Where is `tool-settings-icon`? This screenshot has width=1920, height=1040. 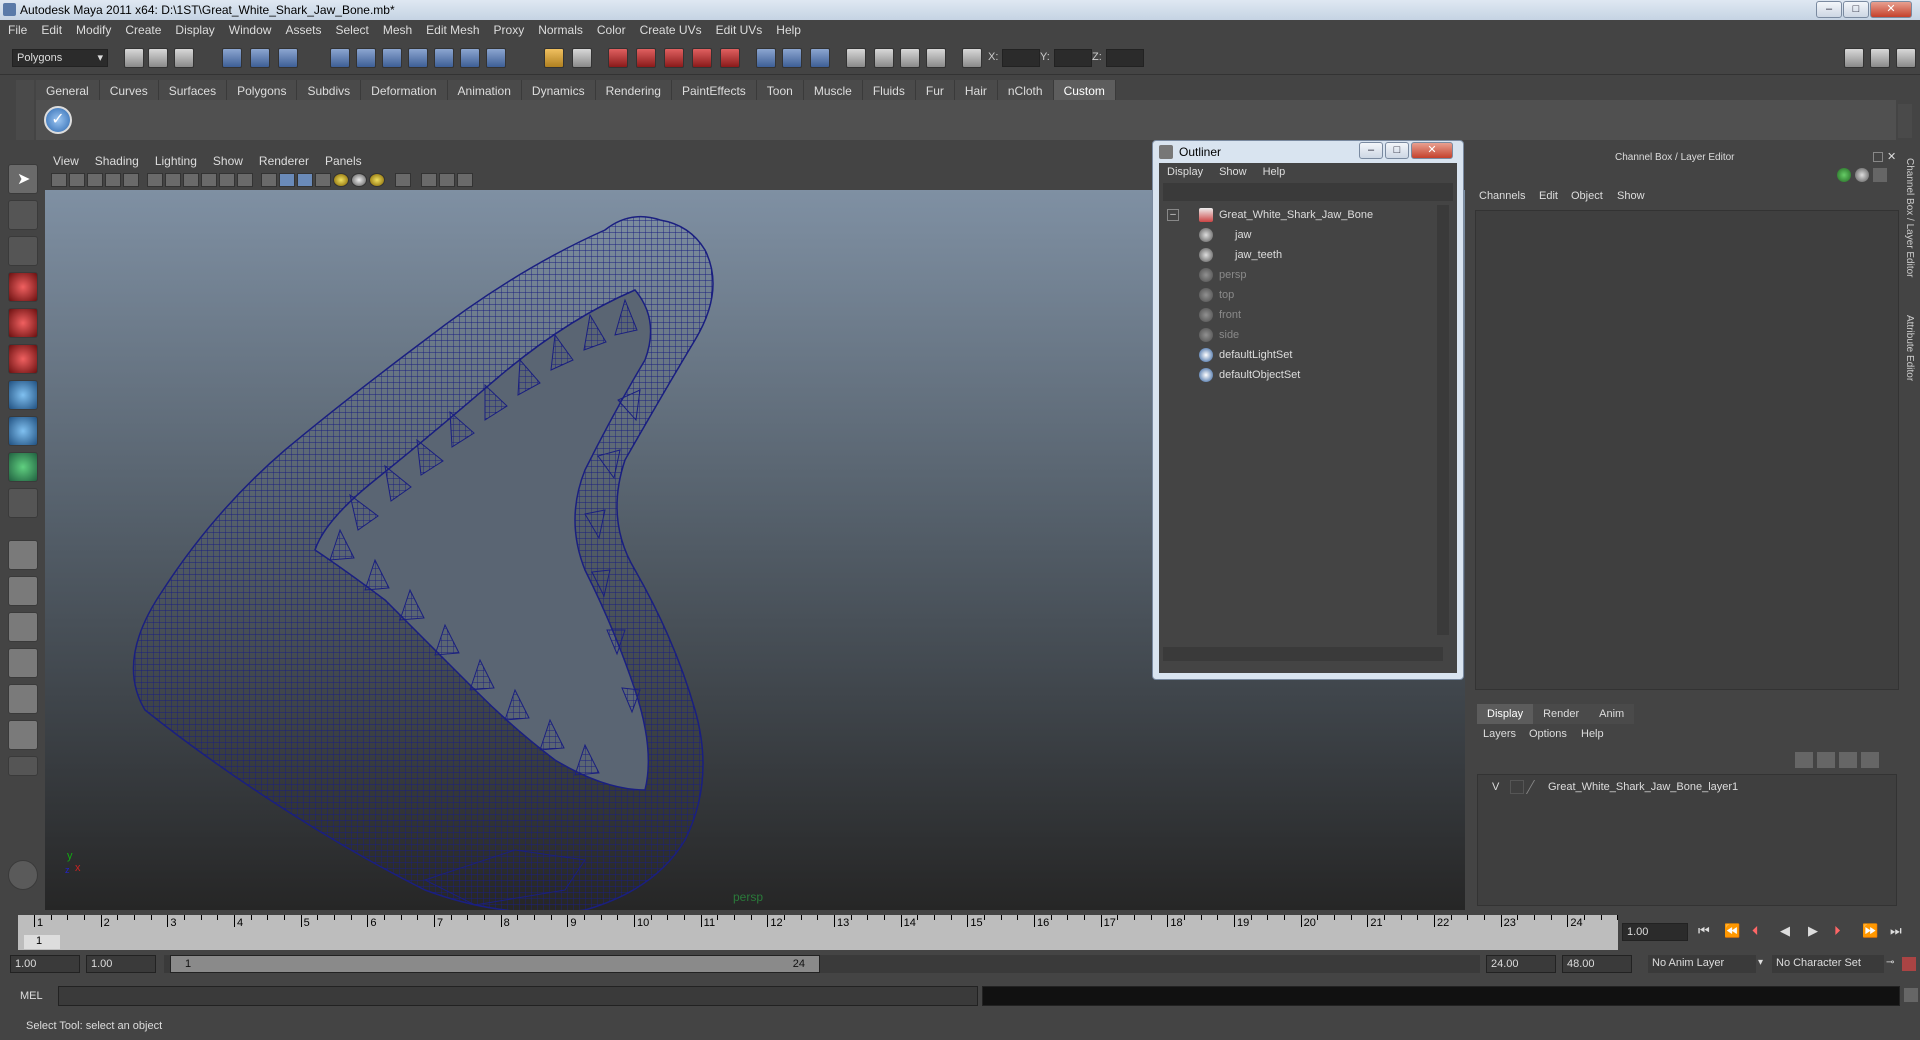
tool-settings-icon is located at coordinates (23, 875).